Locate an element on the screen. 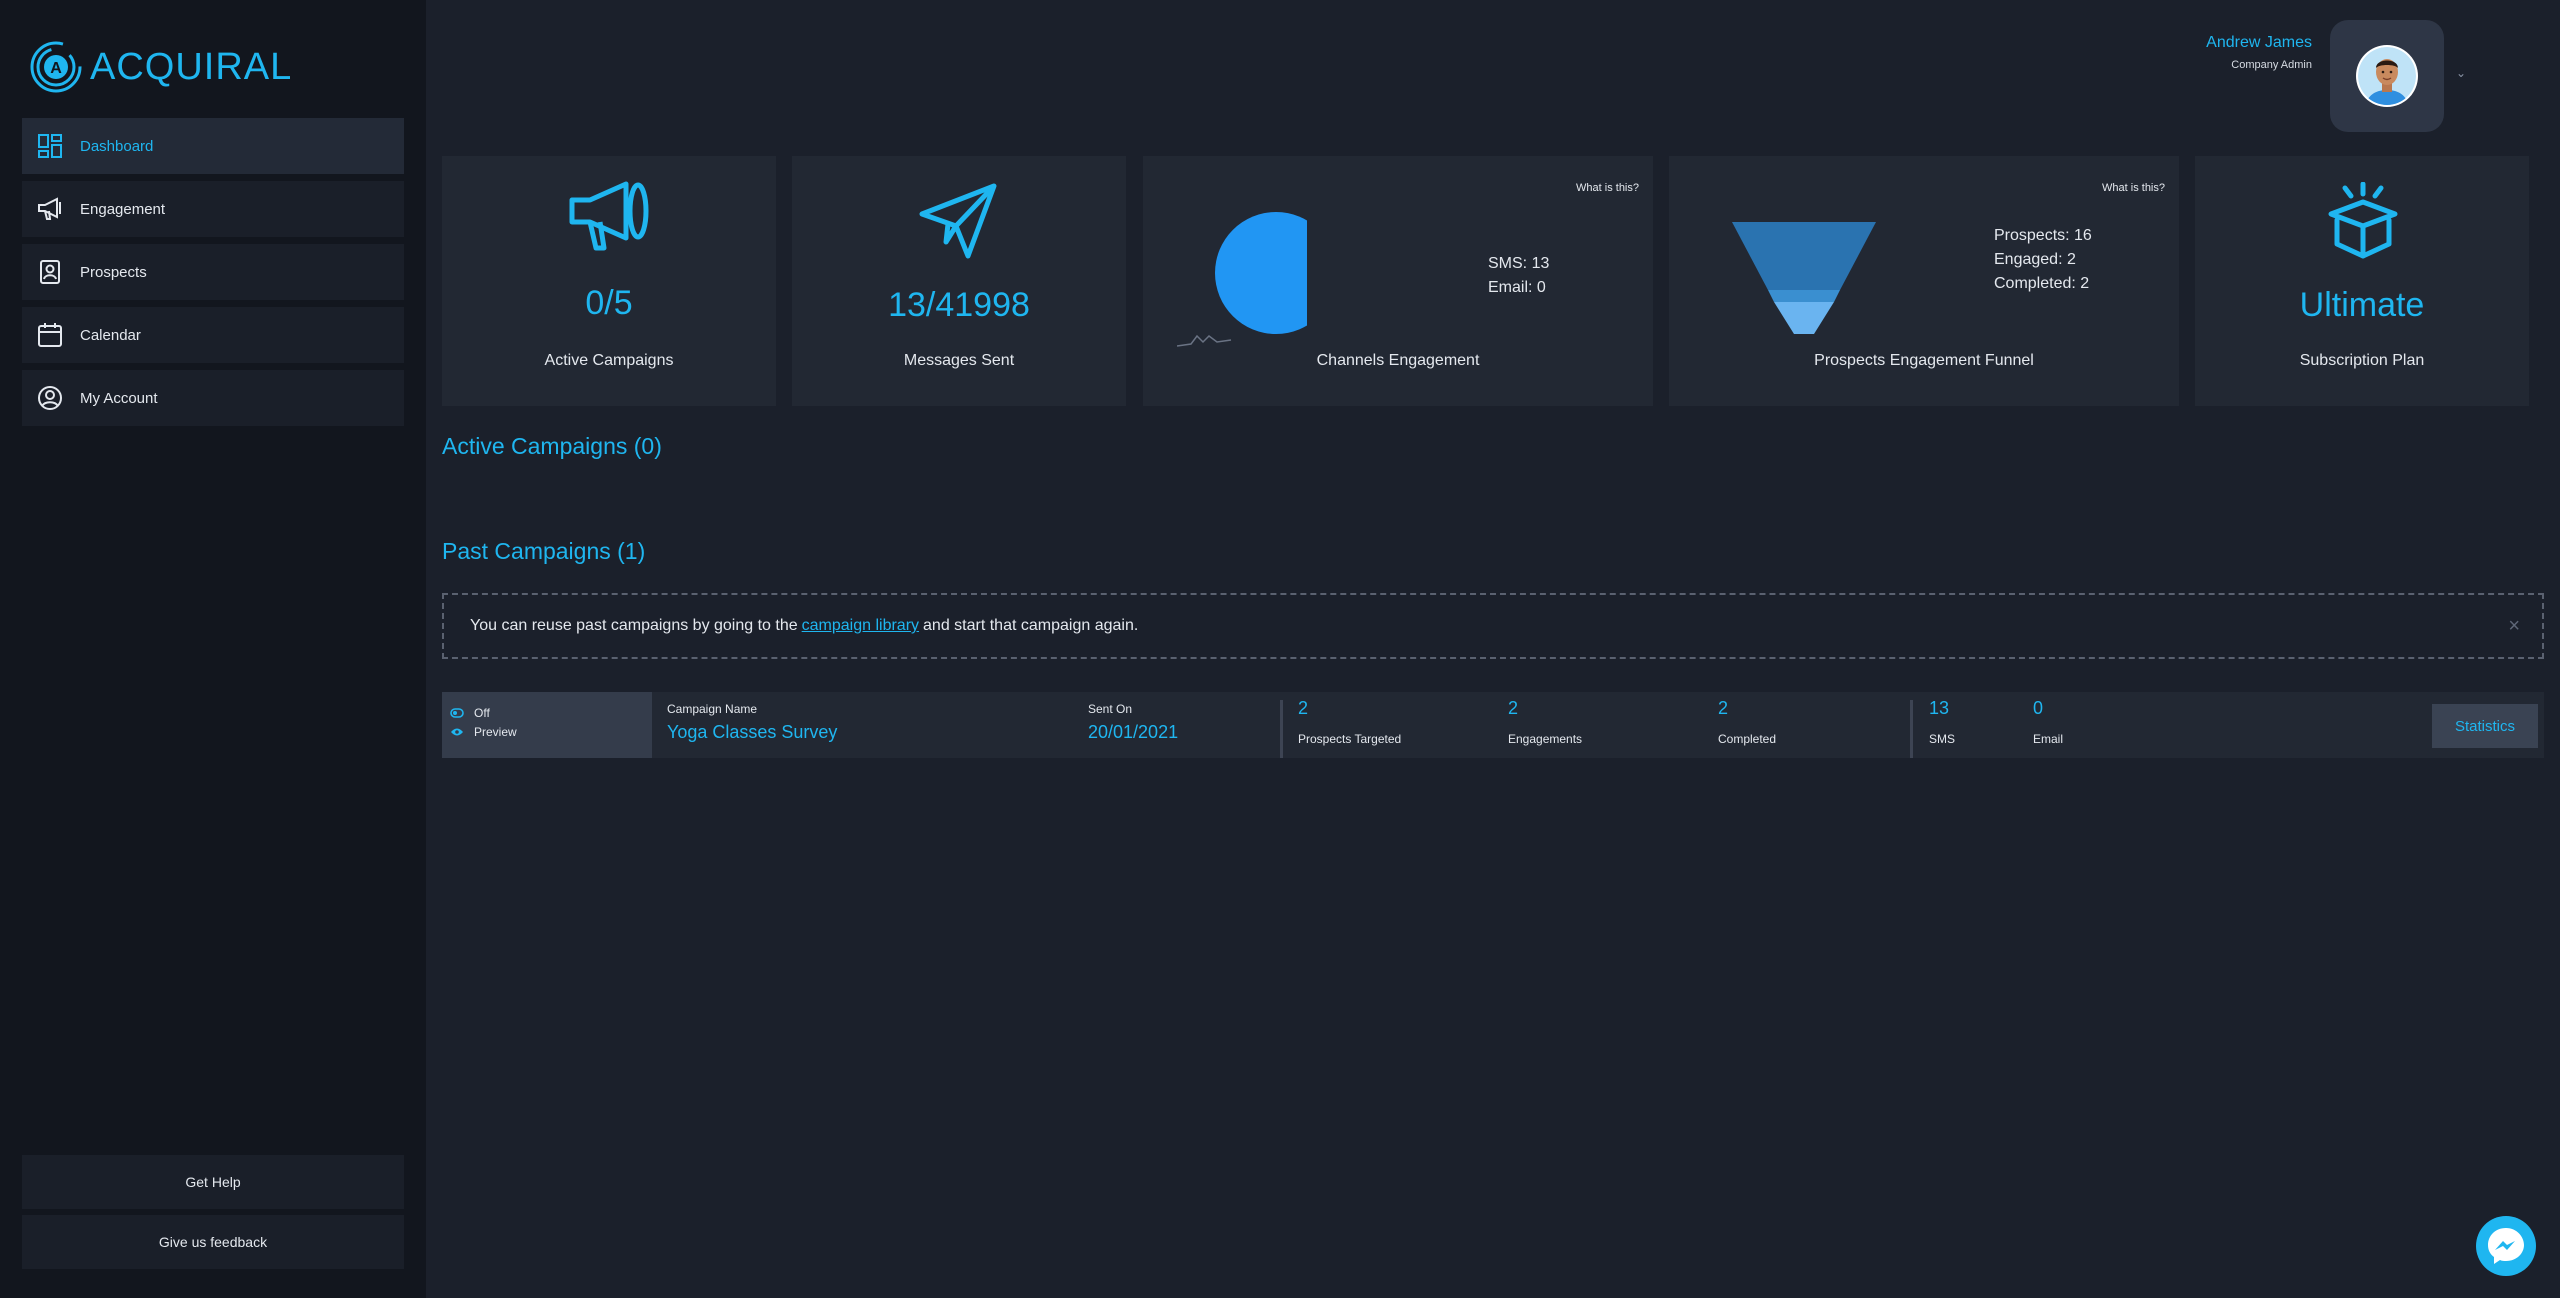 This screenshot has width=2560, height=1298. subscription-card: Ultimate Subscription Plan is located at coordinates (2362, 281).